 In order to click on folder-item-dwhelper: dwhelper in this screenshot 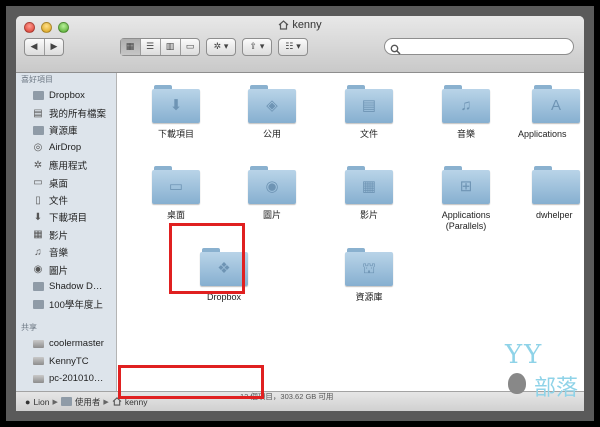, I will do `click(551, 193)`.